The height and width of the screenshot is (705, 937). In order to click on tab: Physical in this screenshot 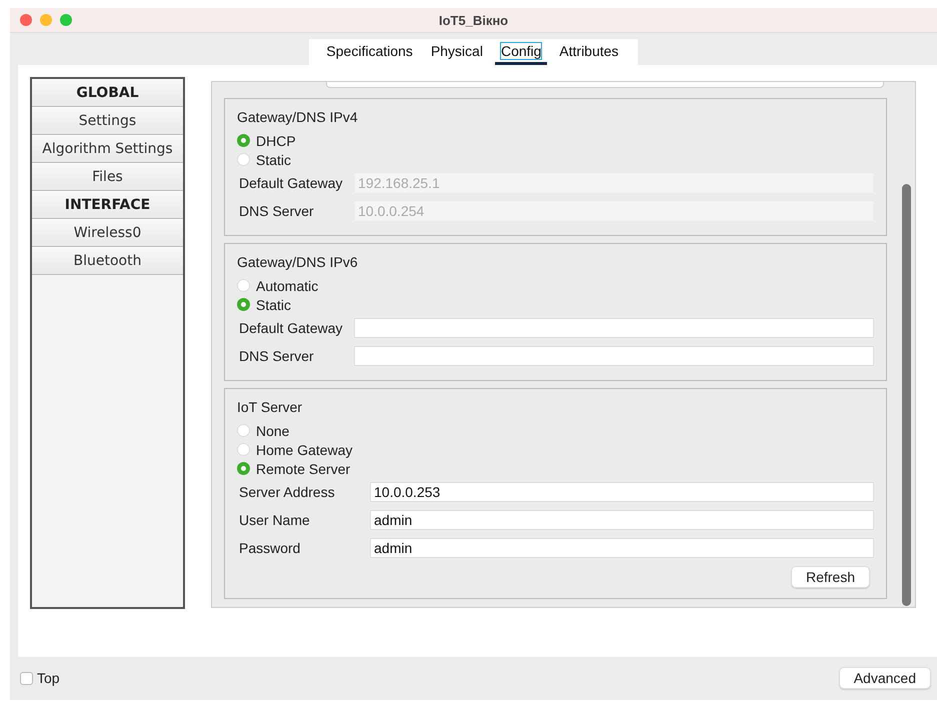, I will do `click(456, 52)`.